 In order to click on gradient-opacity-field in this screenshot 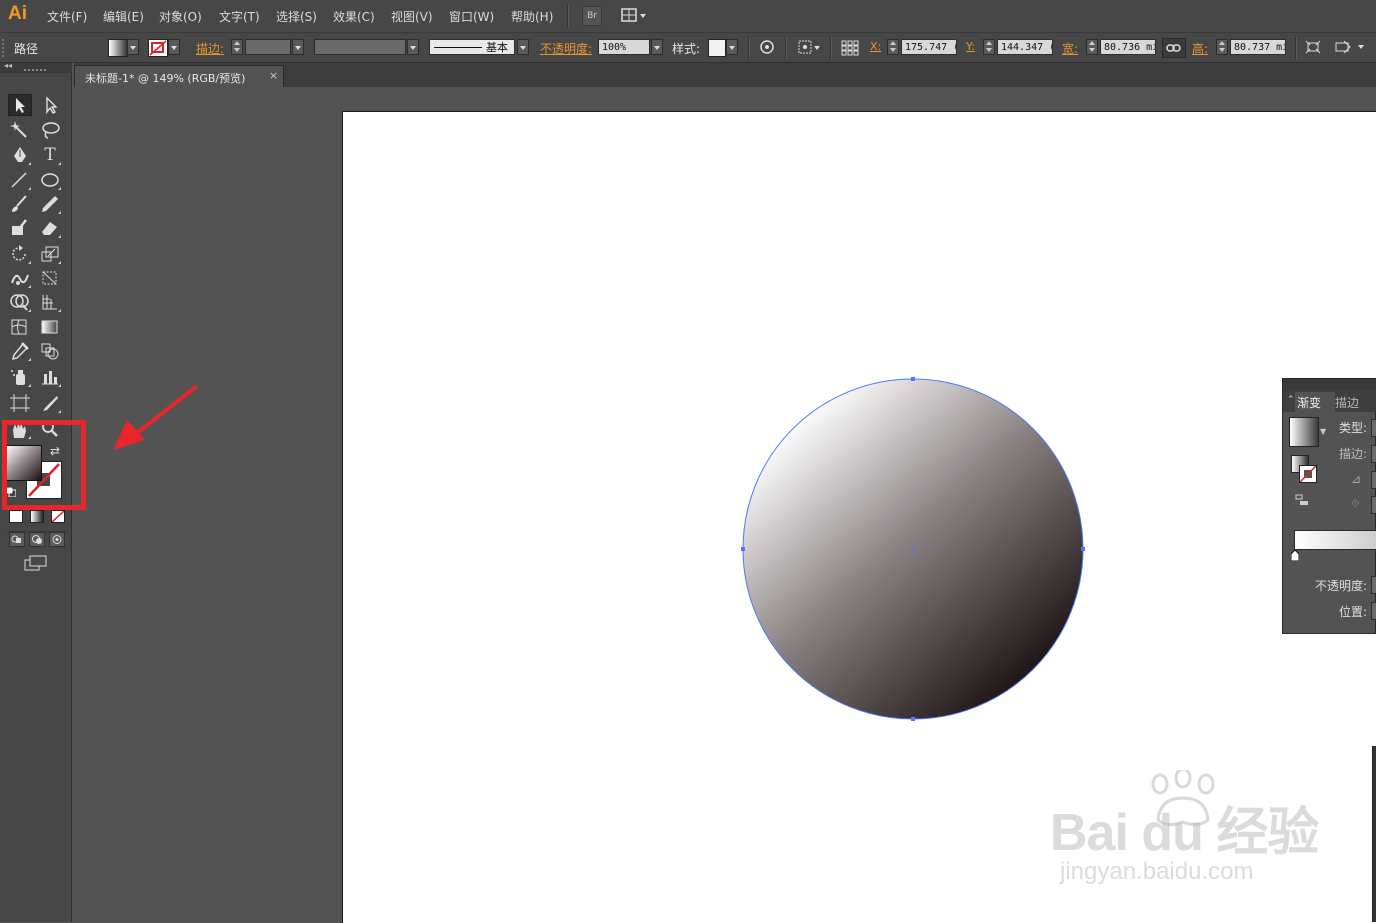, I will do `click(1373, 585)`.